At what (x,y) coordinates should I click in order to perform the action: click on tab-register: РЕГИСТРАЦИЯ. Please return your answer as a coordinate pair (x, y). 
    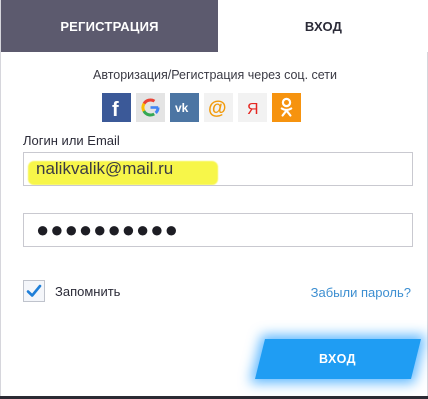
    Looking at the image, I should click on (109, 26).